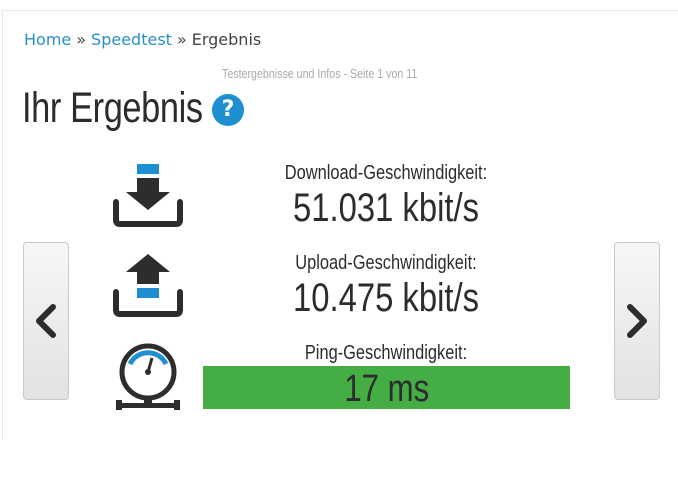 The width and height of the screenshot is (678, 489). What do you see at coordinates (148, 285) in the screenshot?
I see `upload-icon` at bounding box center [148, 285].